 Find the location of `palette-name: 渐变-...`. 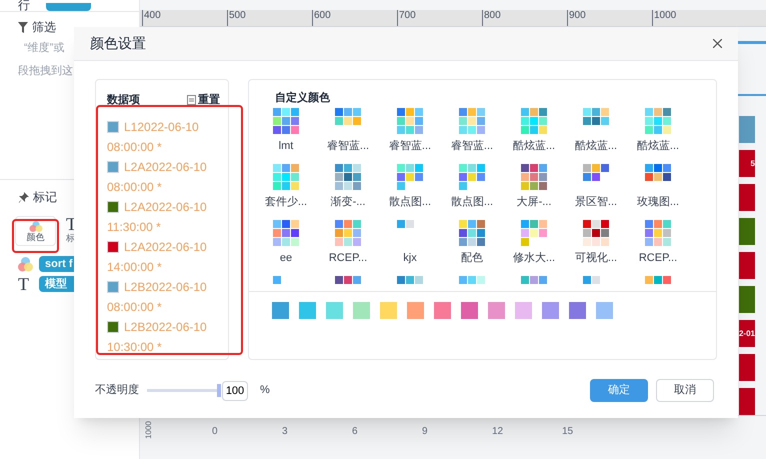

palette-name: 渐变-... is located at coordinates (348, 202).